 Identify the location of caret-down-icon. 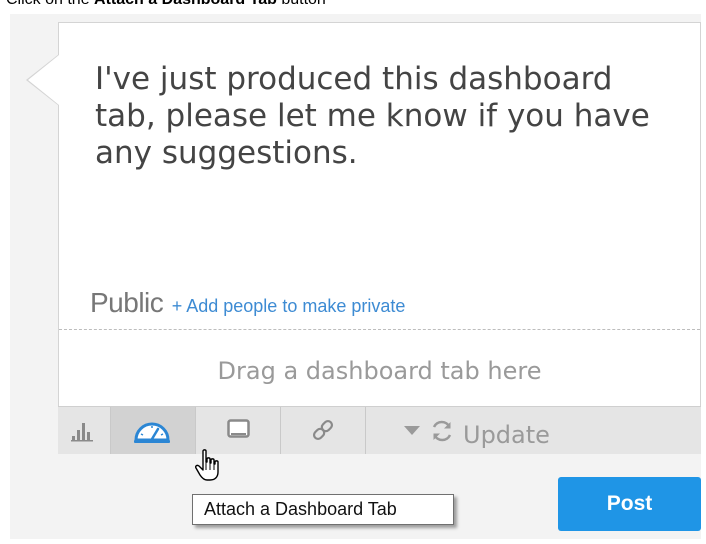
(412, 430).